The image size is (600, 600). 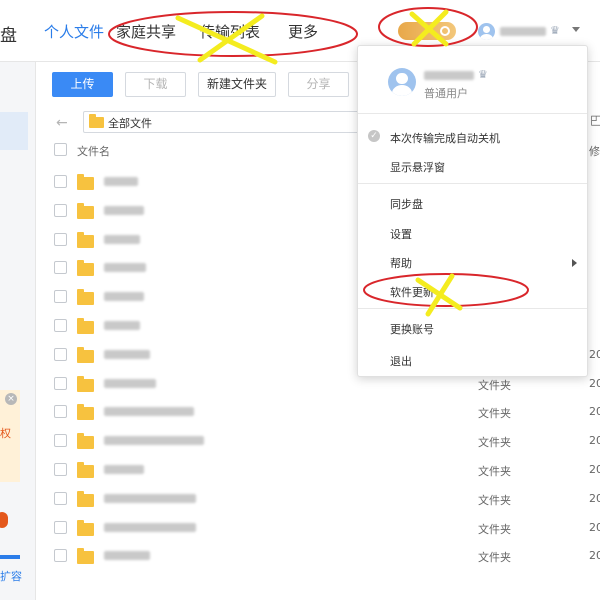 What do you see at coordinates (5, 433) in the screenshot?
I see `promo-text: 权` at bounding box center [5, 433].